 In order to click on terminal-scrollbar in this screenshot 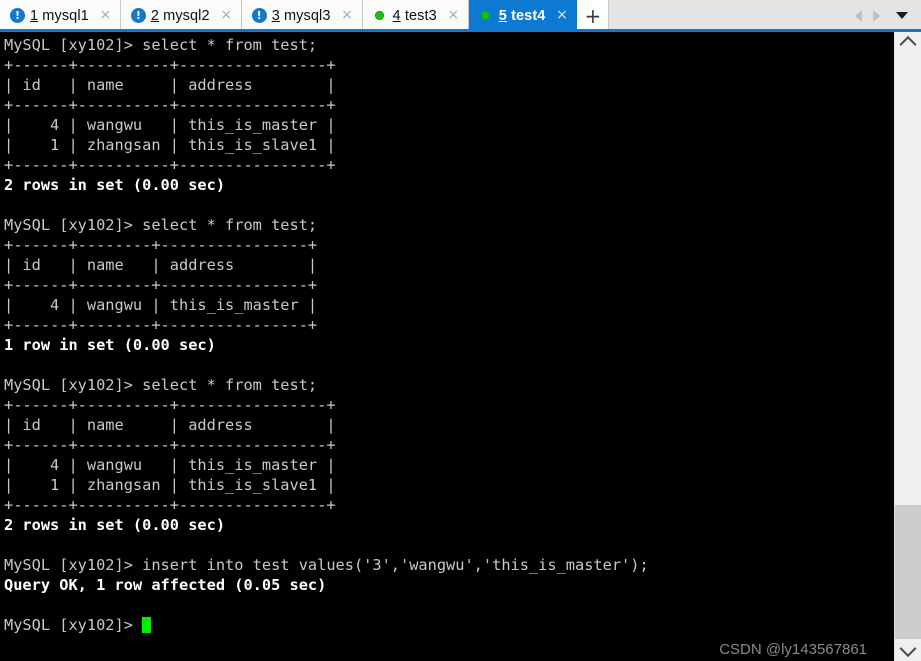, I will do `click(907, 346)`.